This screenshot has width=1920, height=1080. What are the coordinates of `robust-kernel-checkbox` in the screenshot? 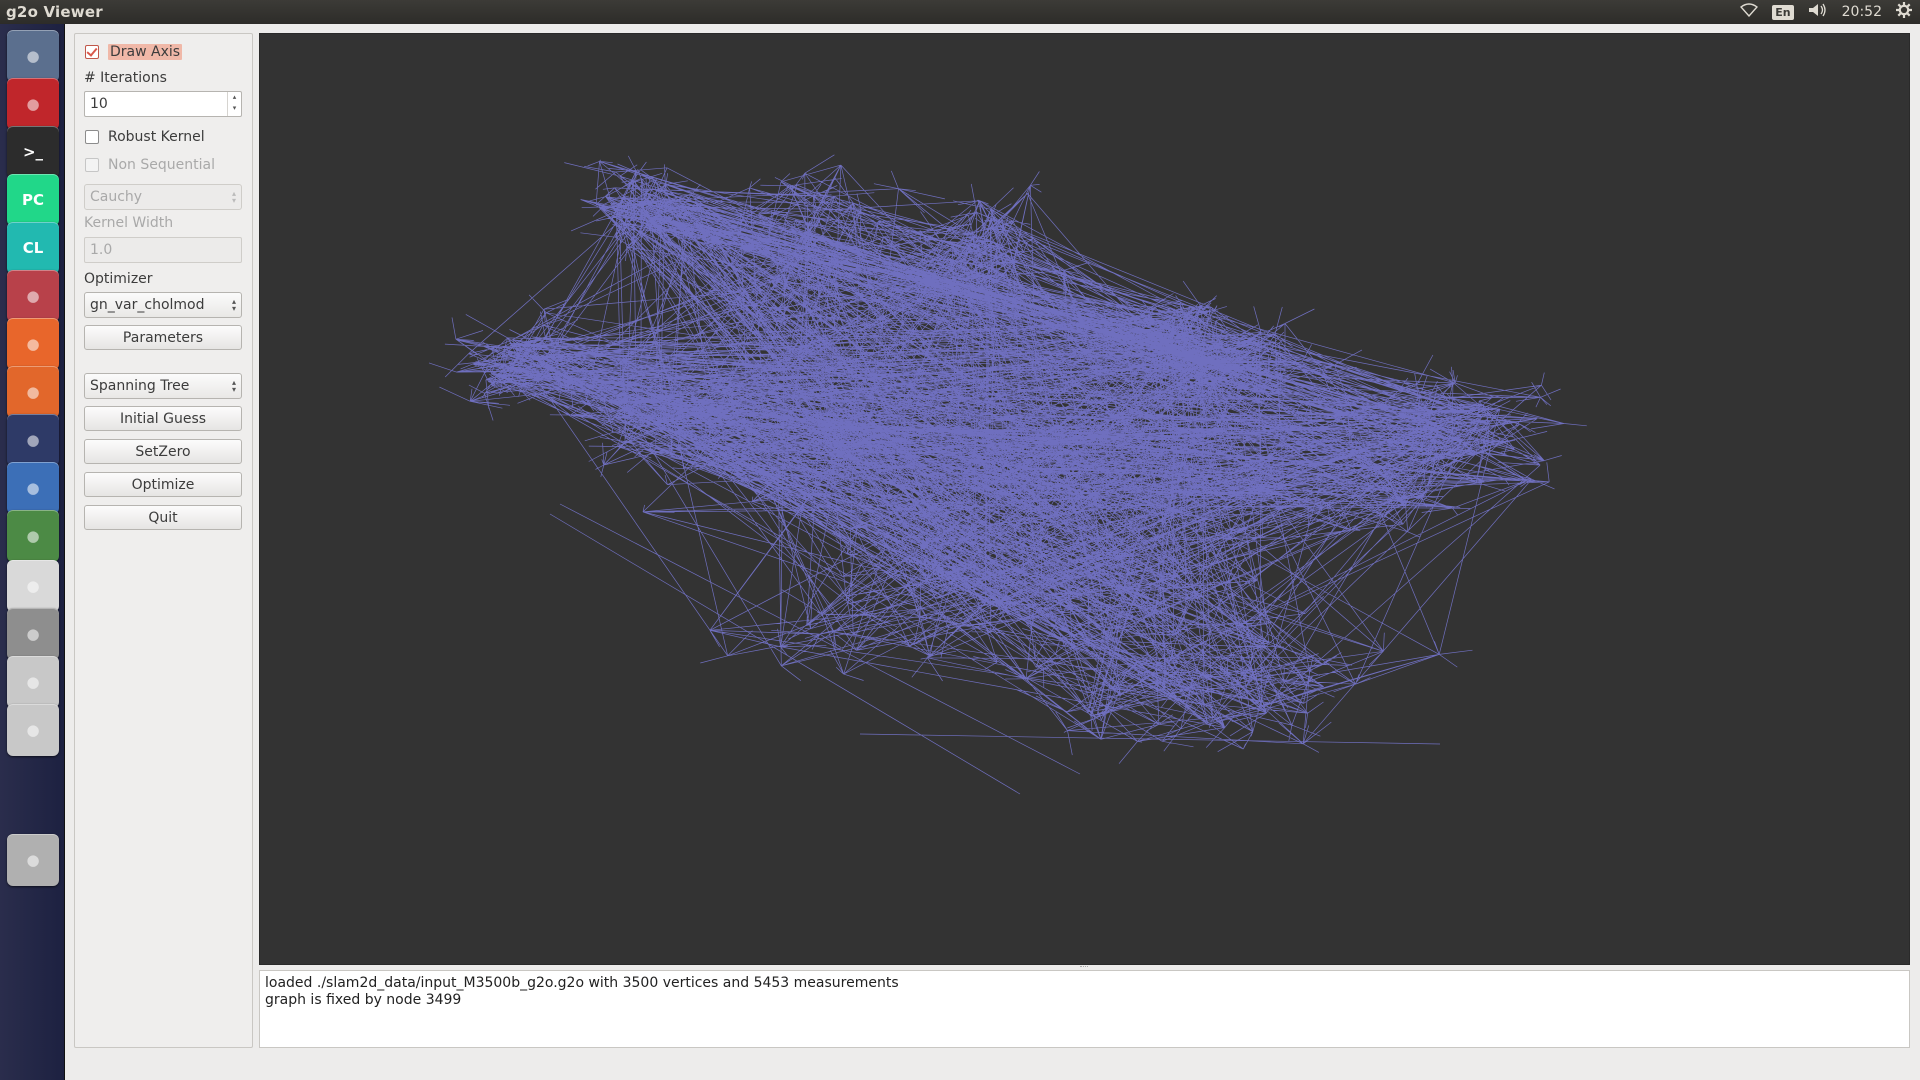 It's located at (92, 137).